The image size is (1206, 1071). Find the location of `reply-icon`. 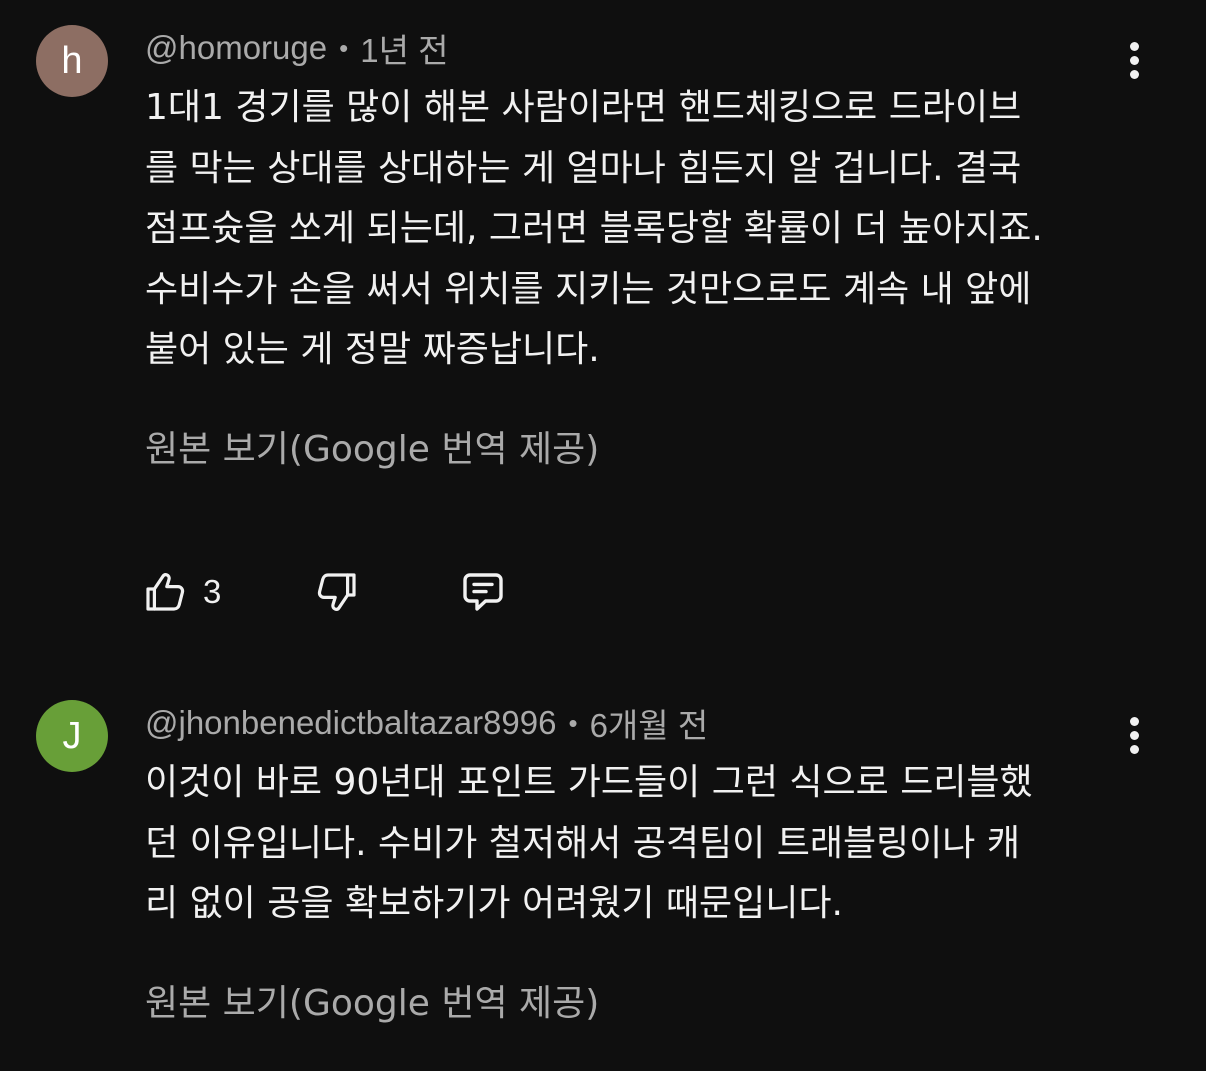

reply-icon is located at coordinates (483, 592).